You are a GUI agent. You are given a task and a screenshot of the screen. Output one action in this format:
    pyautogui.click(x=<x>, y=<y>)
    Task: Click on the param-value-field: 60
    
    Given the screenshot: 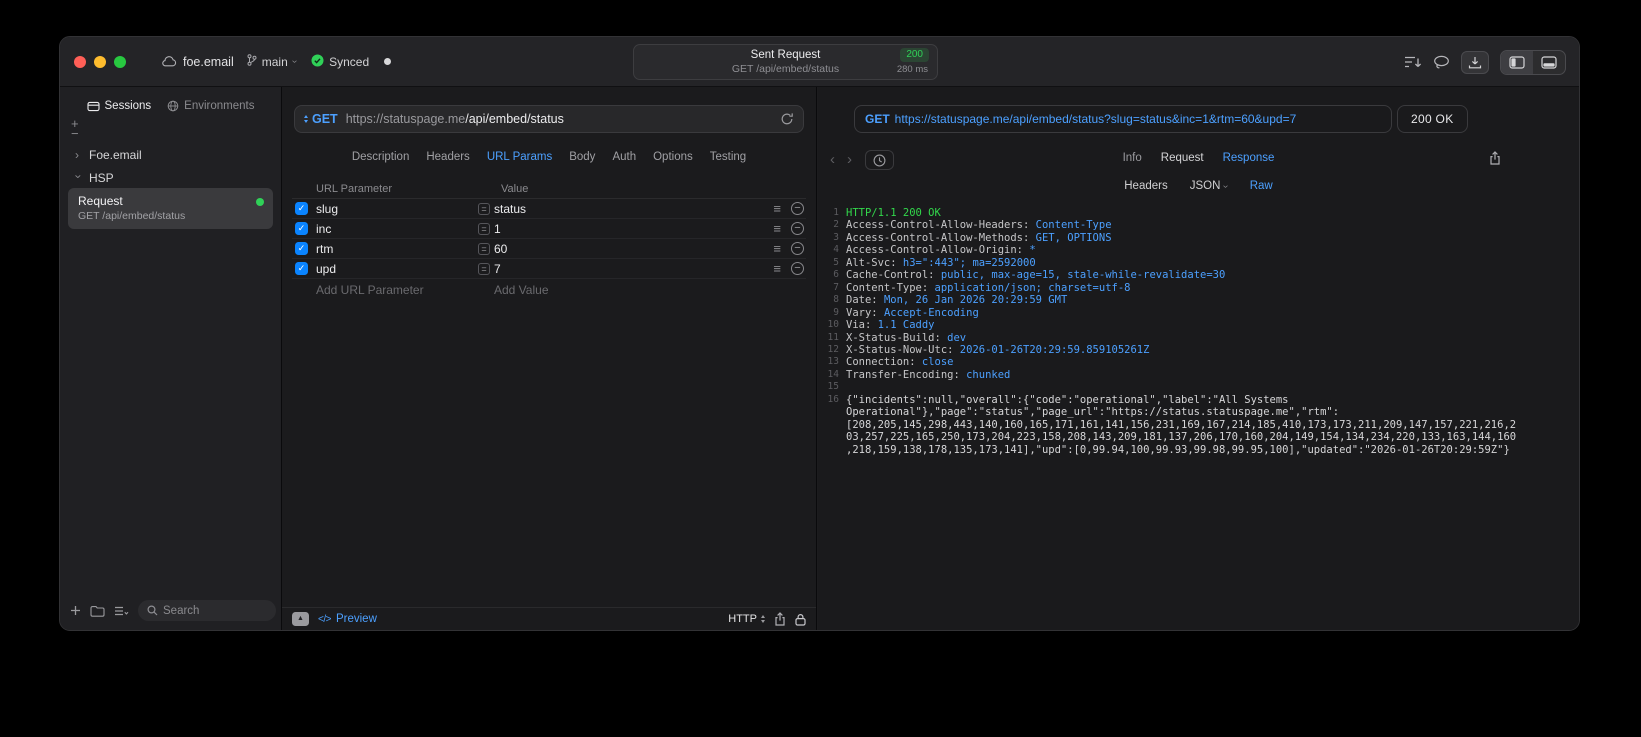 What is the action you would take?
    pyautogui.click(x=633, y=249)
    